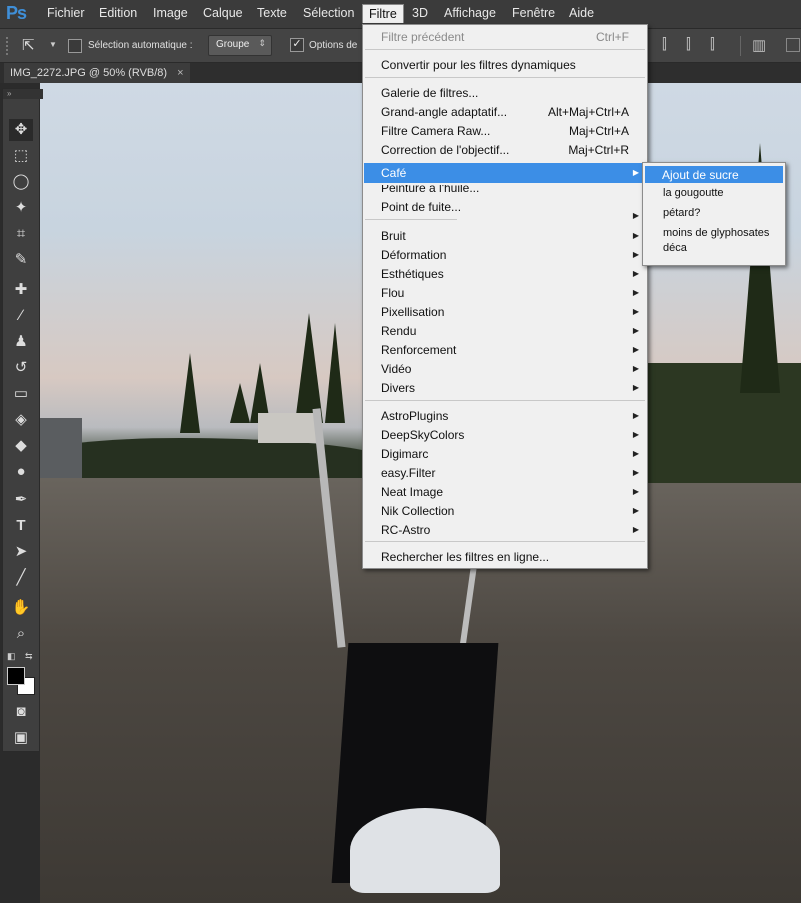 Image resolution: width=801 pixels, height=903 pixels. What do you see at coordinates (21, 260) in the screenshot?
I see `eyedropper-icon: ✎` at bounding box center [21, 260].